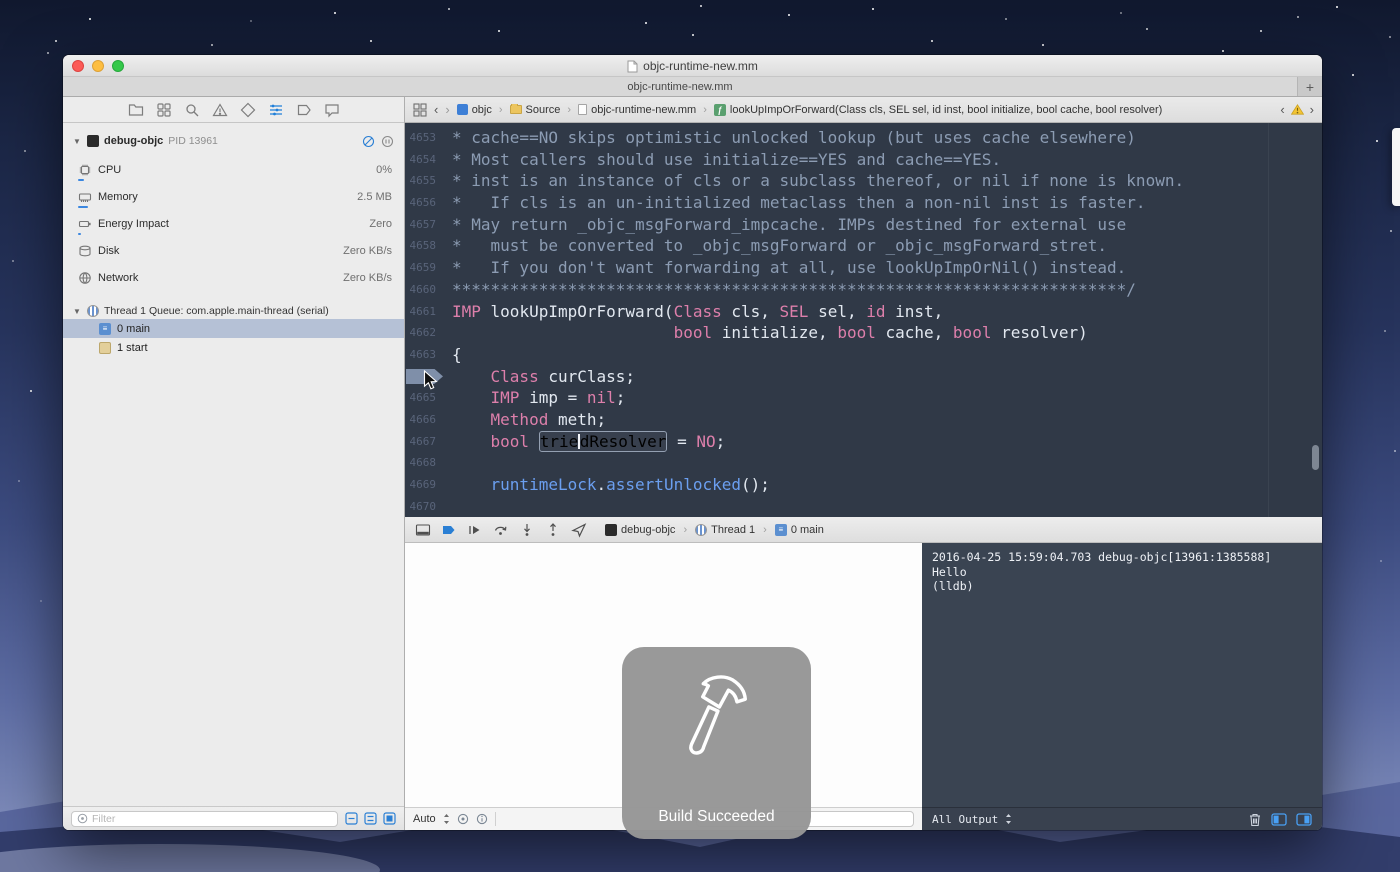 This screenshot has width=1400, height=872. I want to click on line-number-gutter: 4662, so click(425, 333).